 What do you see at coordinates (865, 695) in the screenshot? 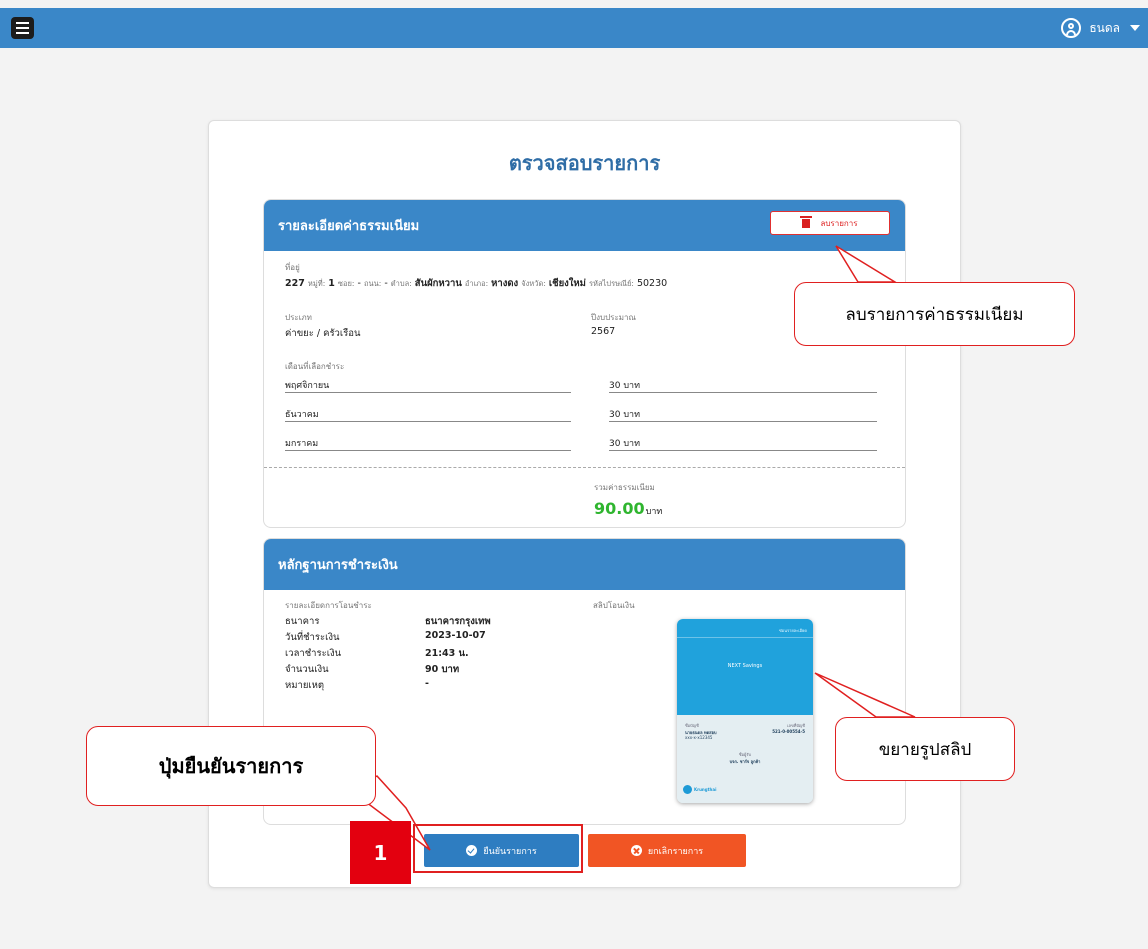
I see `enlarge-callout-pointer` at bounding box center [865, 695].